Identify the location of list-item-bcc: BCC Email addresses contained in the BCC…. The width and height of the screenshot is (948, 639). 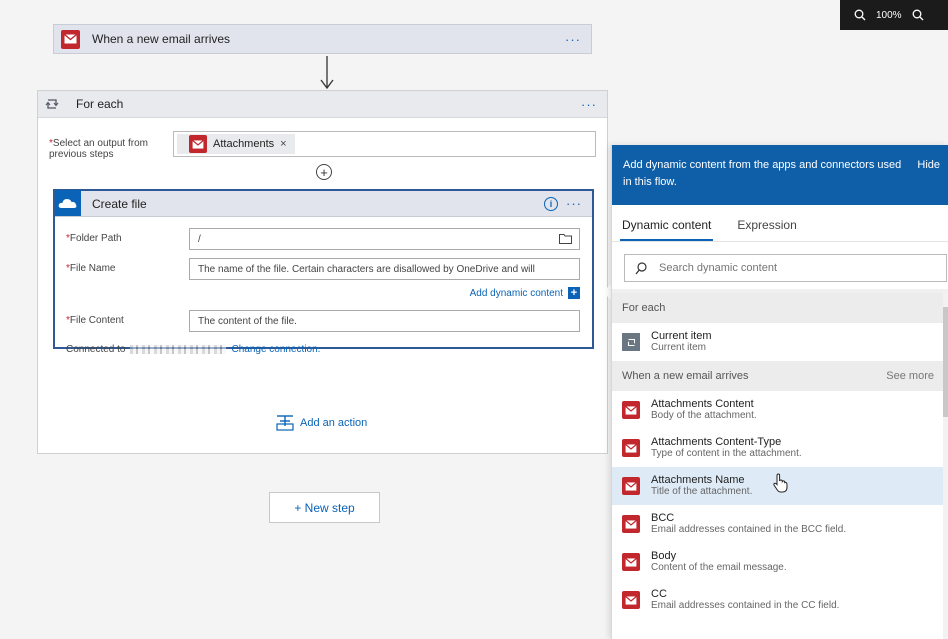
(778, 524).